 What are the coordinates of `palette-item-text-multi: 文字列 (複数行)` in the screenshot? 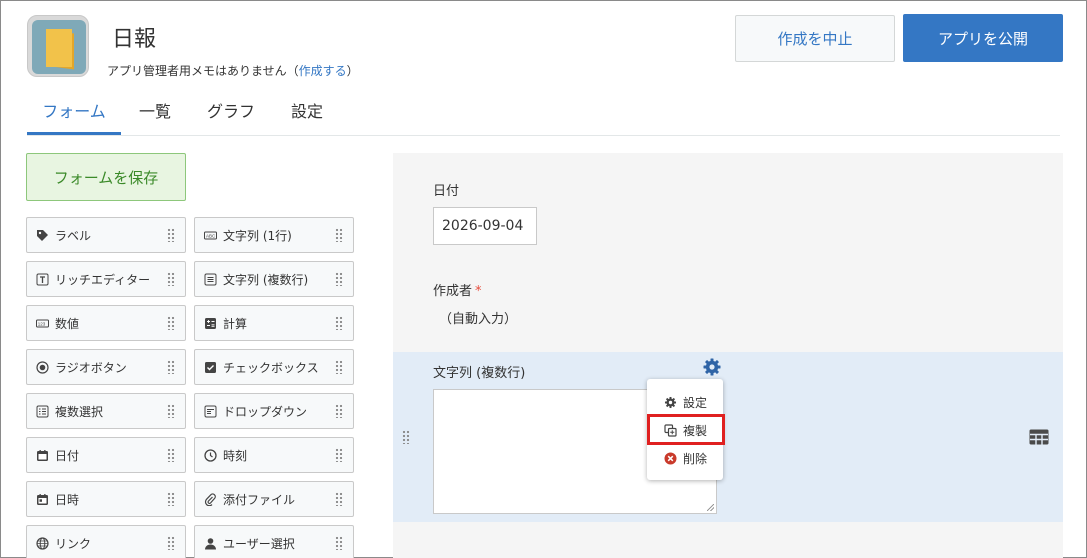 It's located at (274, 279).